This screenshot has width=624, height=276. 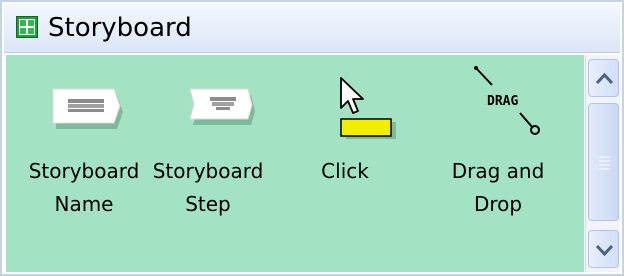 What do you see at coordinates (87, 108) in the screenshot?
I see `storyboard-name-icon` at bounding box center [87, 108].